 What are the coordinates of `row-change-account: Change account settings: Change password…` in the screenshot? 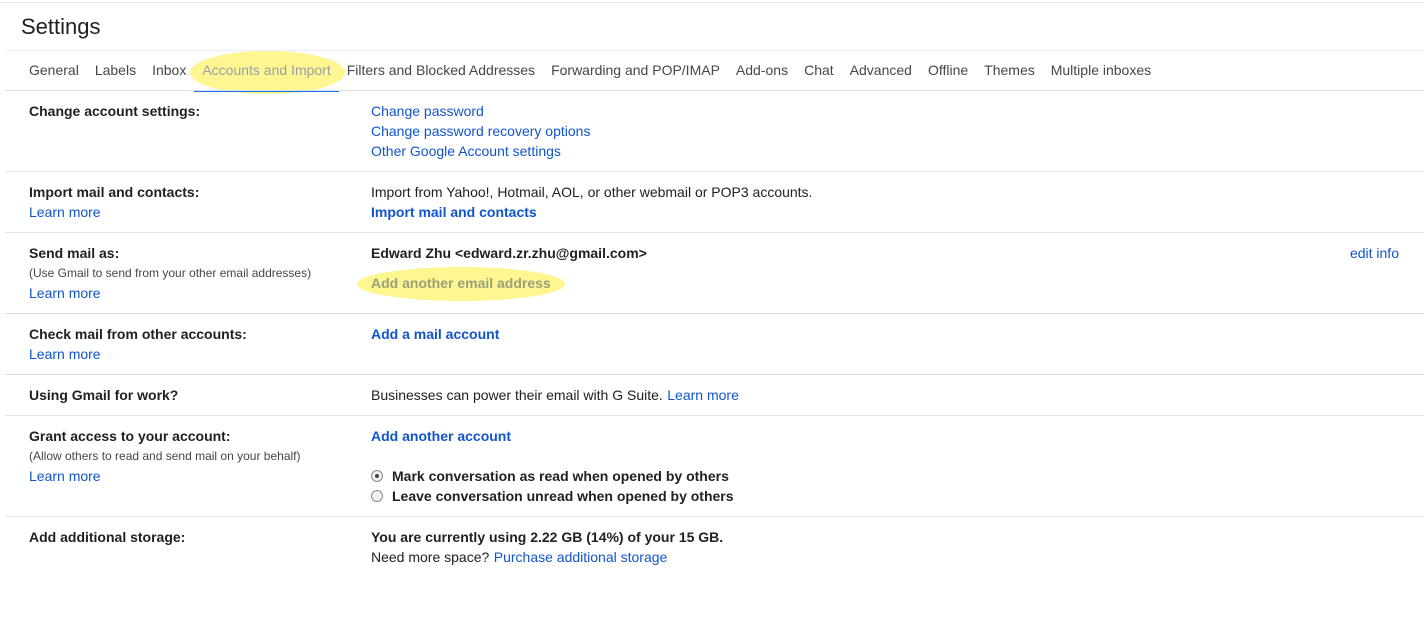 It's located at (714, 131).